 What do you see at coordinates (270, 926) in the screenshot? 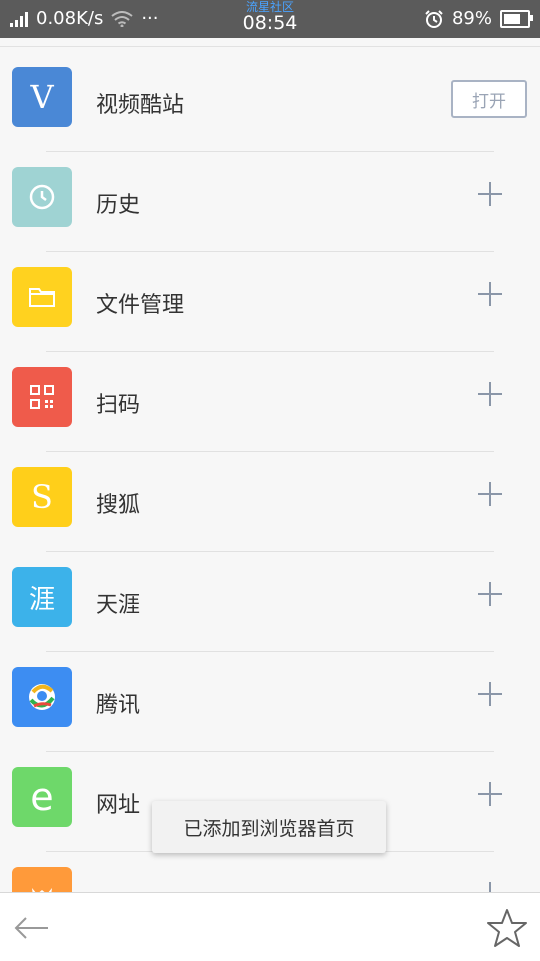
I see `bottom-toolbar` at bounding box center [270, 926].